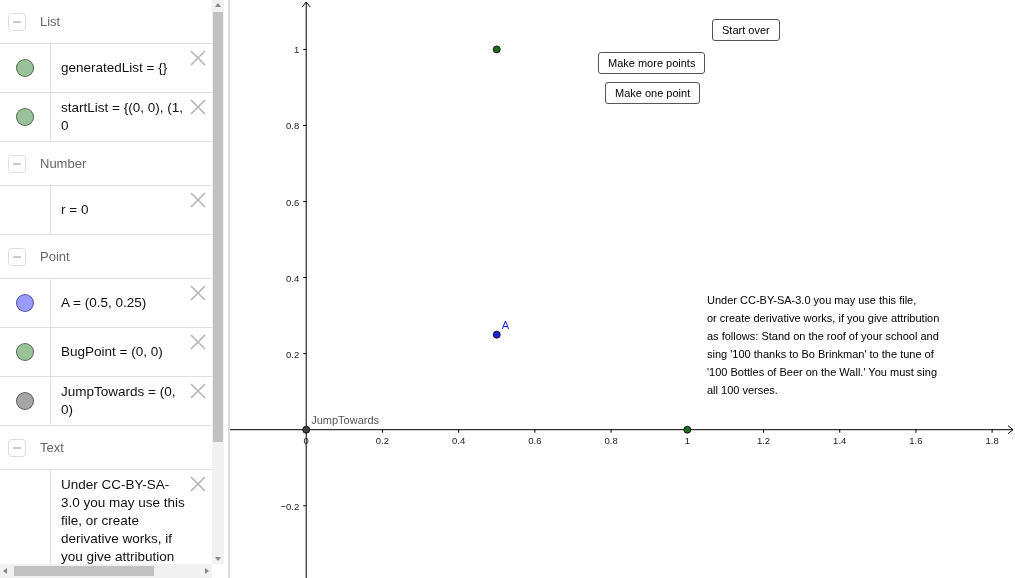  Describe the element at coordinates (459, 440) in the screenshot. I see `x-tick-label: 0.4` at that location.